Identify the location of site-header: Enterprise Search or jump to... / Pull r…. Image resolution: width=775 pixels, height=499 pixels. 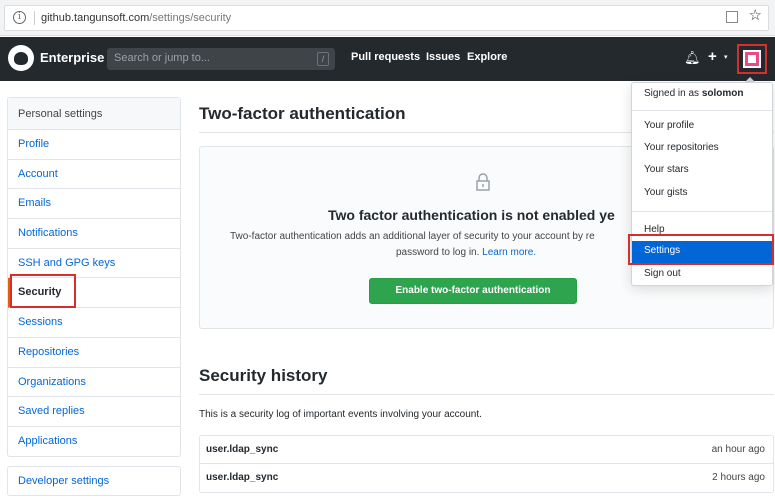
(387, 59).